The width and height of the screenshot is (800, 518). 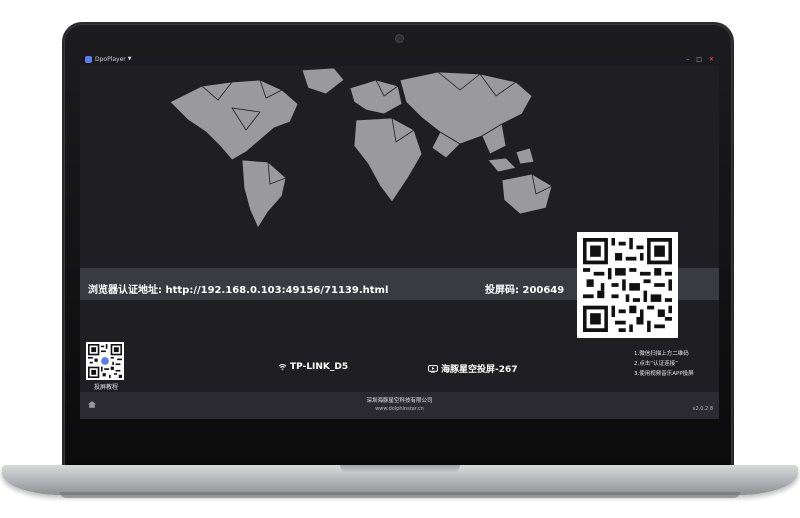 I want to click on cast-device-icon, so click(x=433, y=368).